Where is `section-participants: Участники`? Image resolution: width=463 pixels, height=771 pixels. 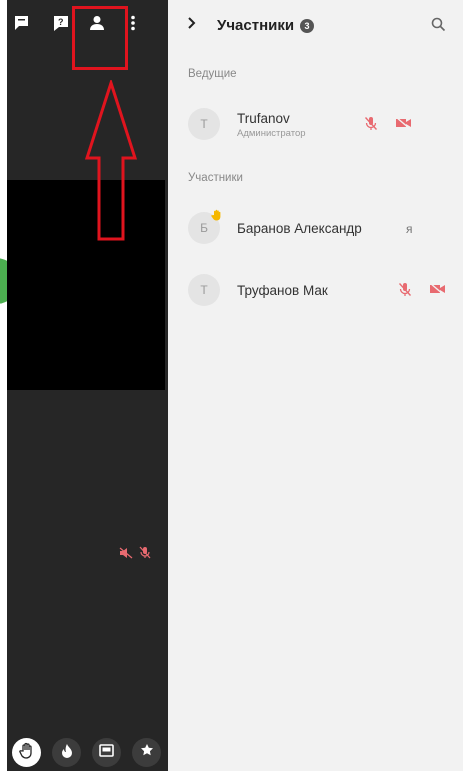
section-participants: Участники is located at coordinates (215, 178).